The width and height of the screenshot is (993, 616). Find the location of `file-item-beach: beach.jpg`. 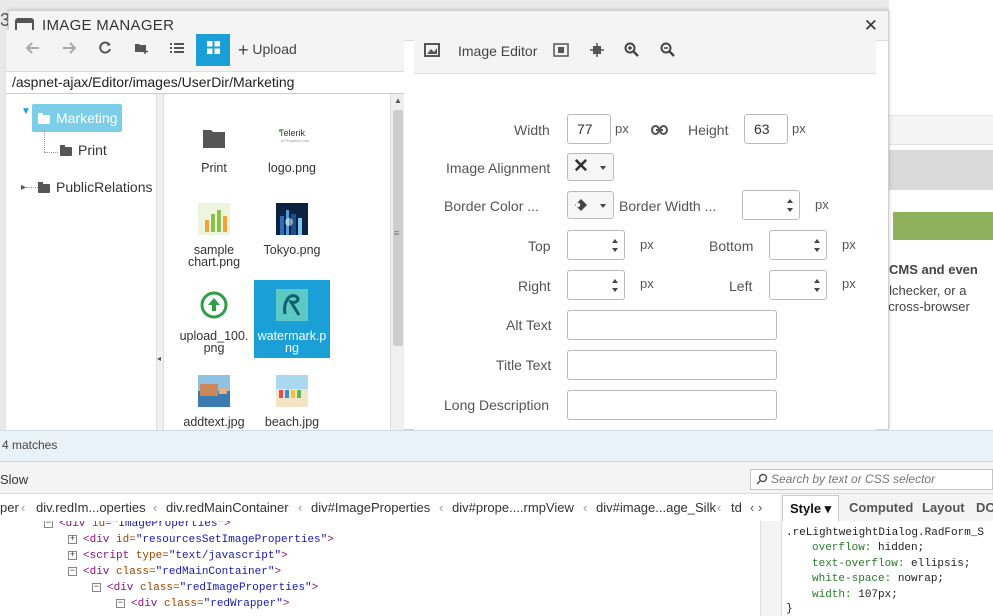

file-item-beach: beach.jpg is located at coordinates (292, 401).